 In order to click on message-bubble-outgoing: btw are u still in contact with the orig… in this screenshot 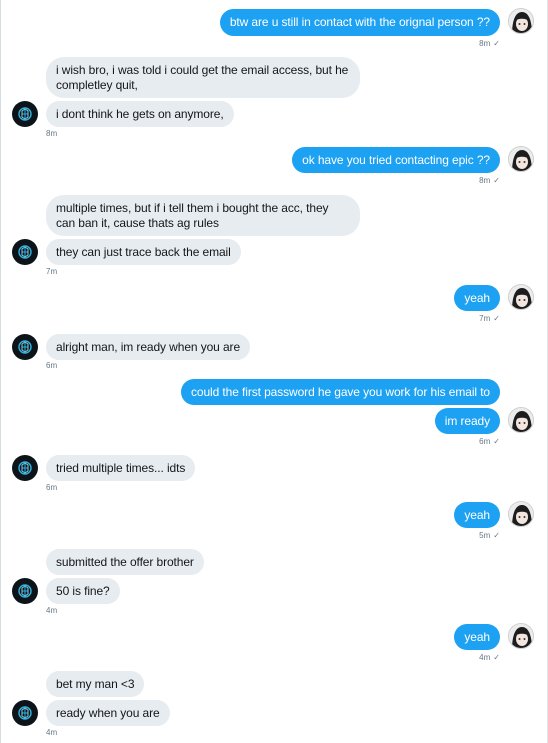, I will do `click(359, 22)`.